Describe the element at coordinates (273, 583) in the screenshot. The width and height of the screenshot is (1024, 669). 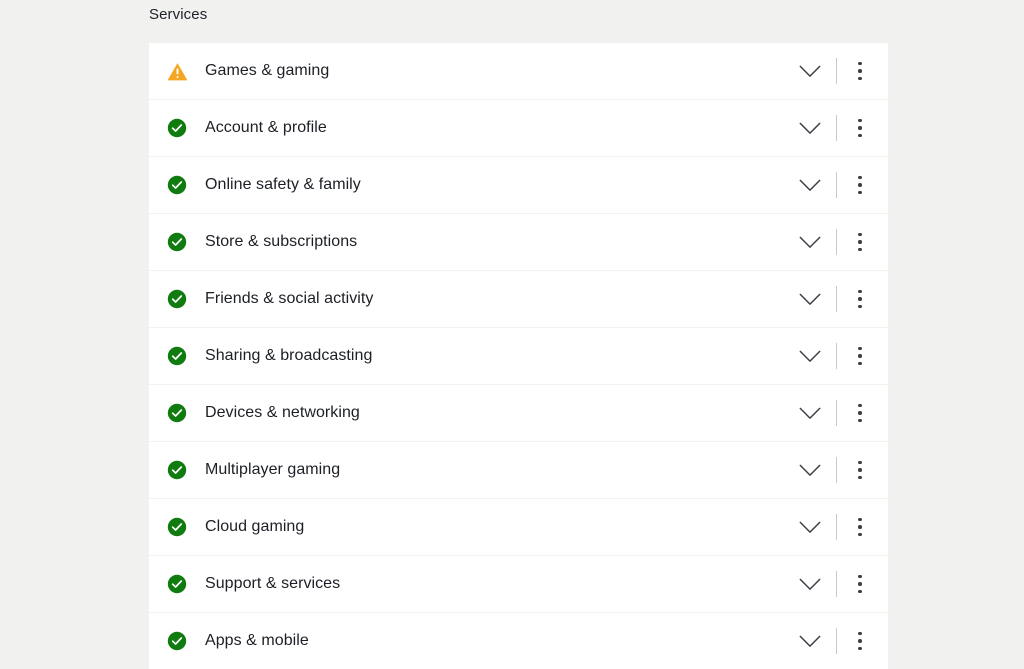
I see `service-label: Support & services` at that location.